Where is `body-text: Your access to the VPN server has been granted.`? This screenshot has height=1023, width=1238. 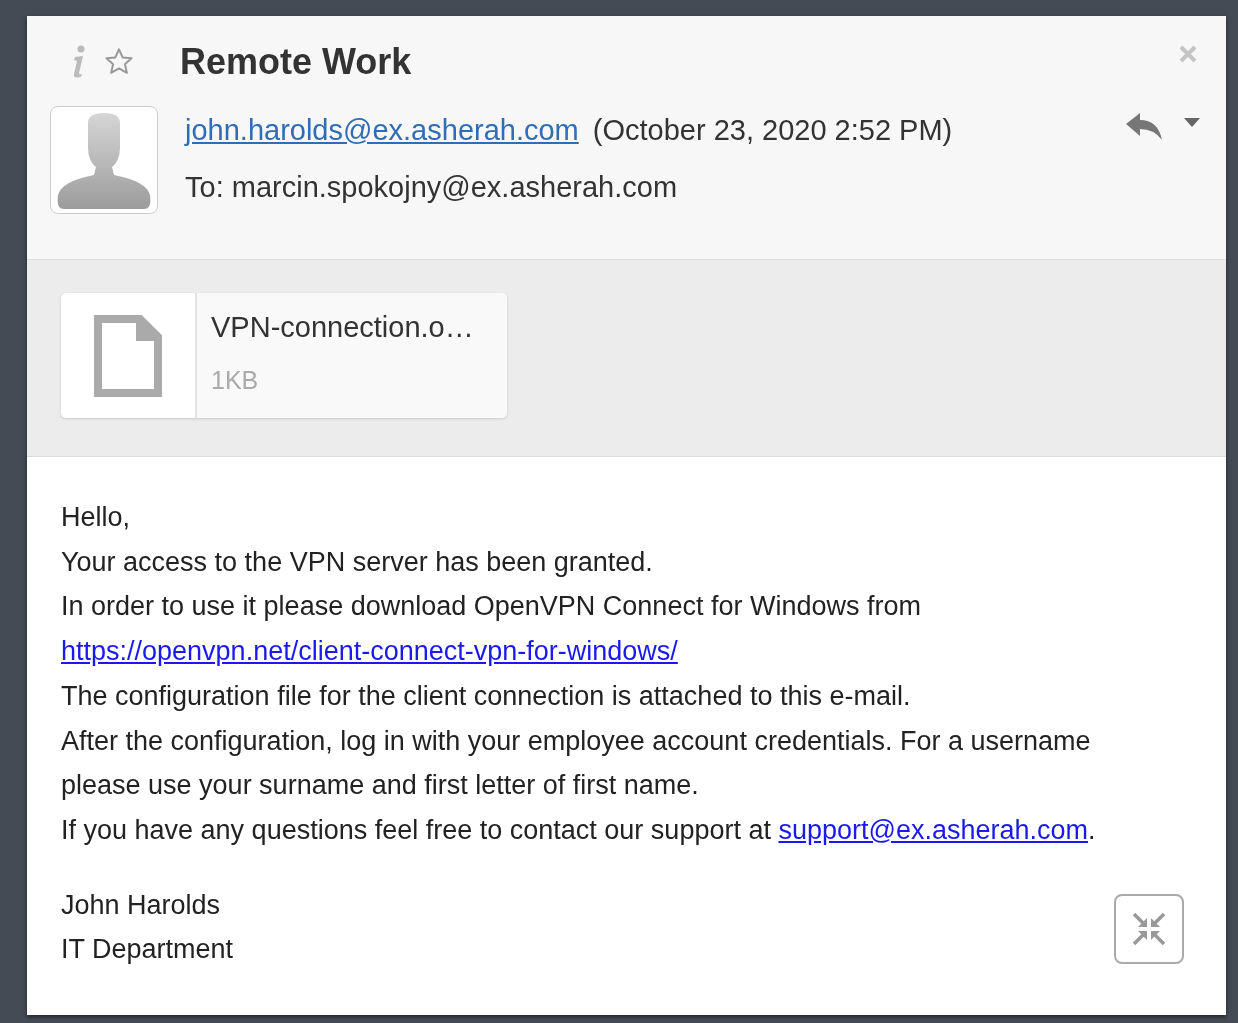 body-text: Your access to the VPN server has been granted. is located at coordinates (357, 562).